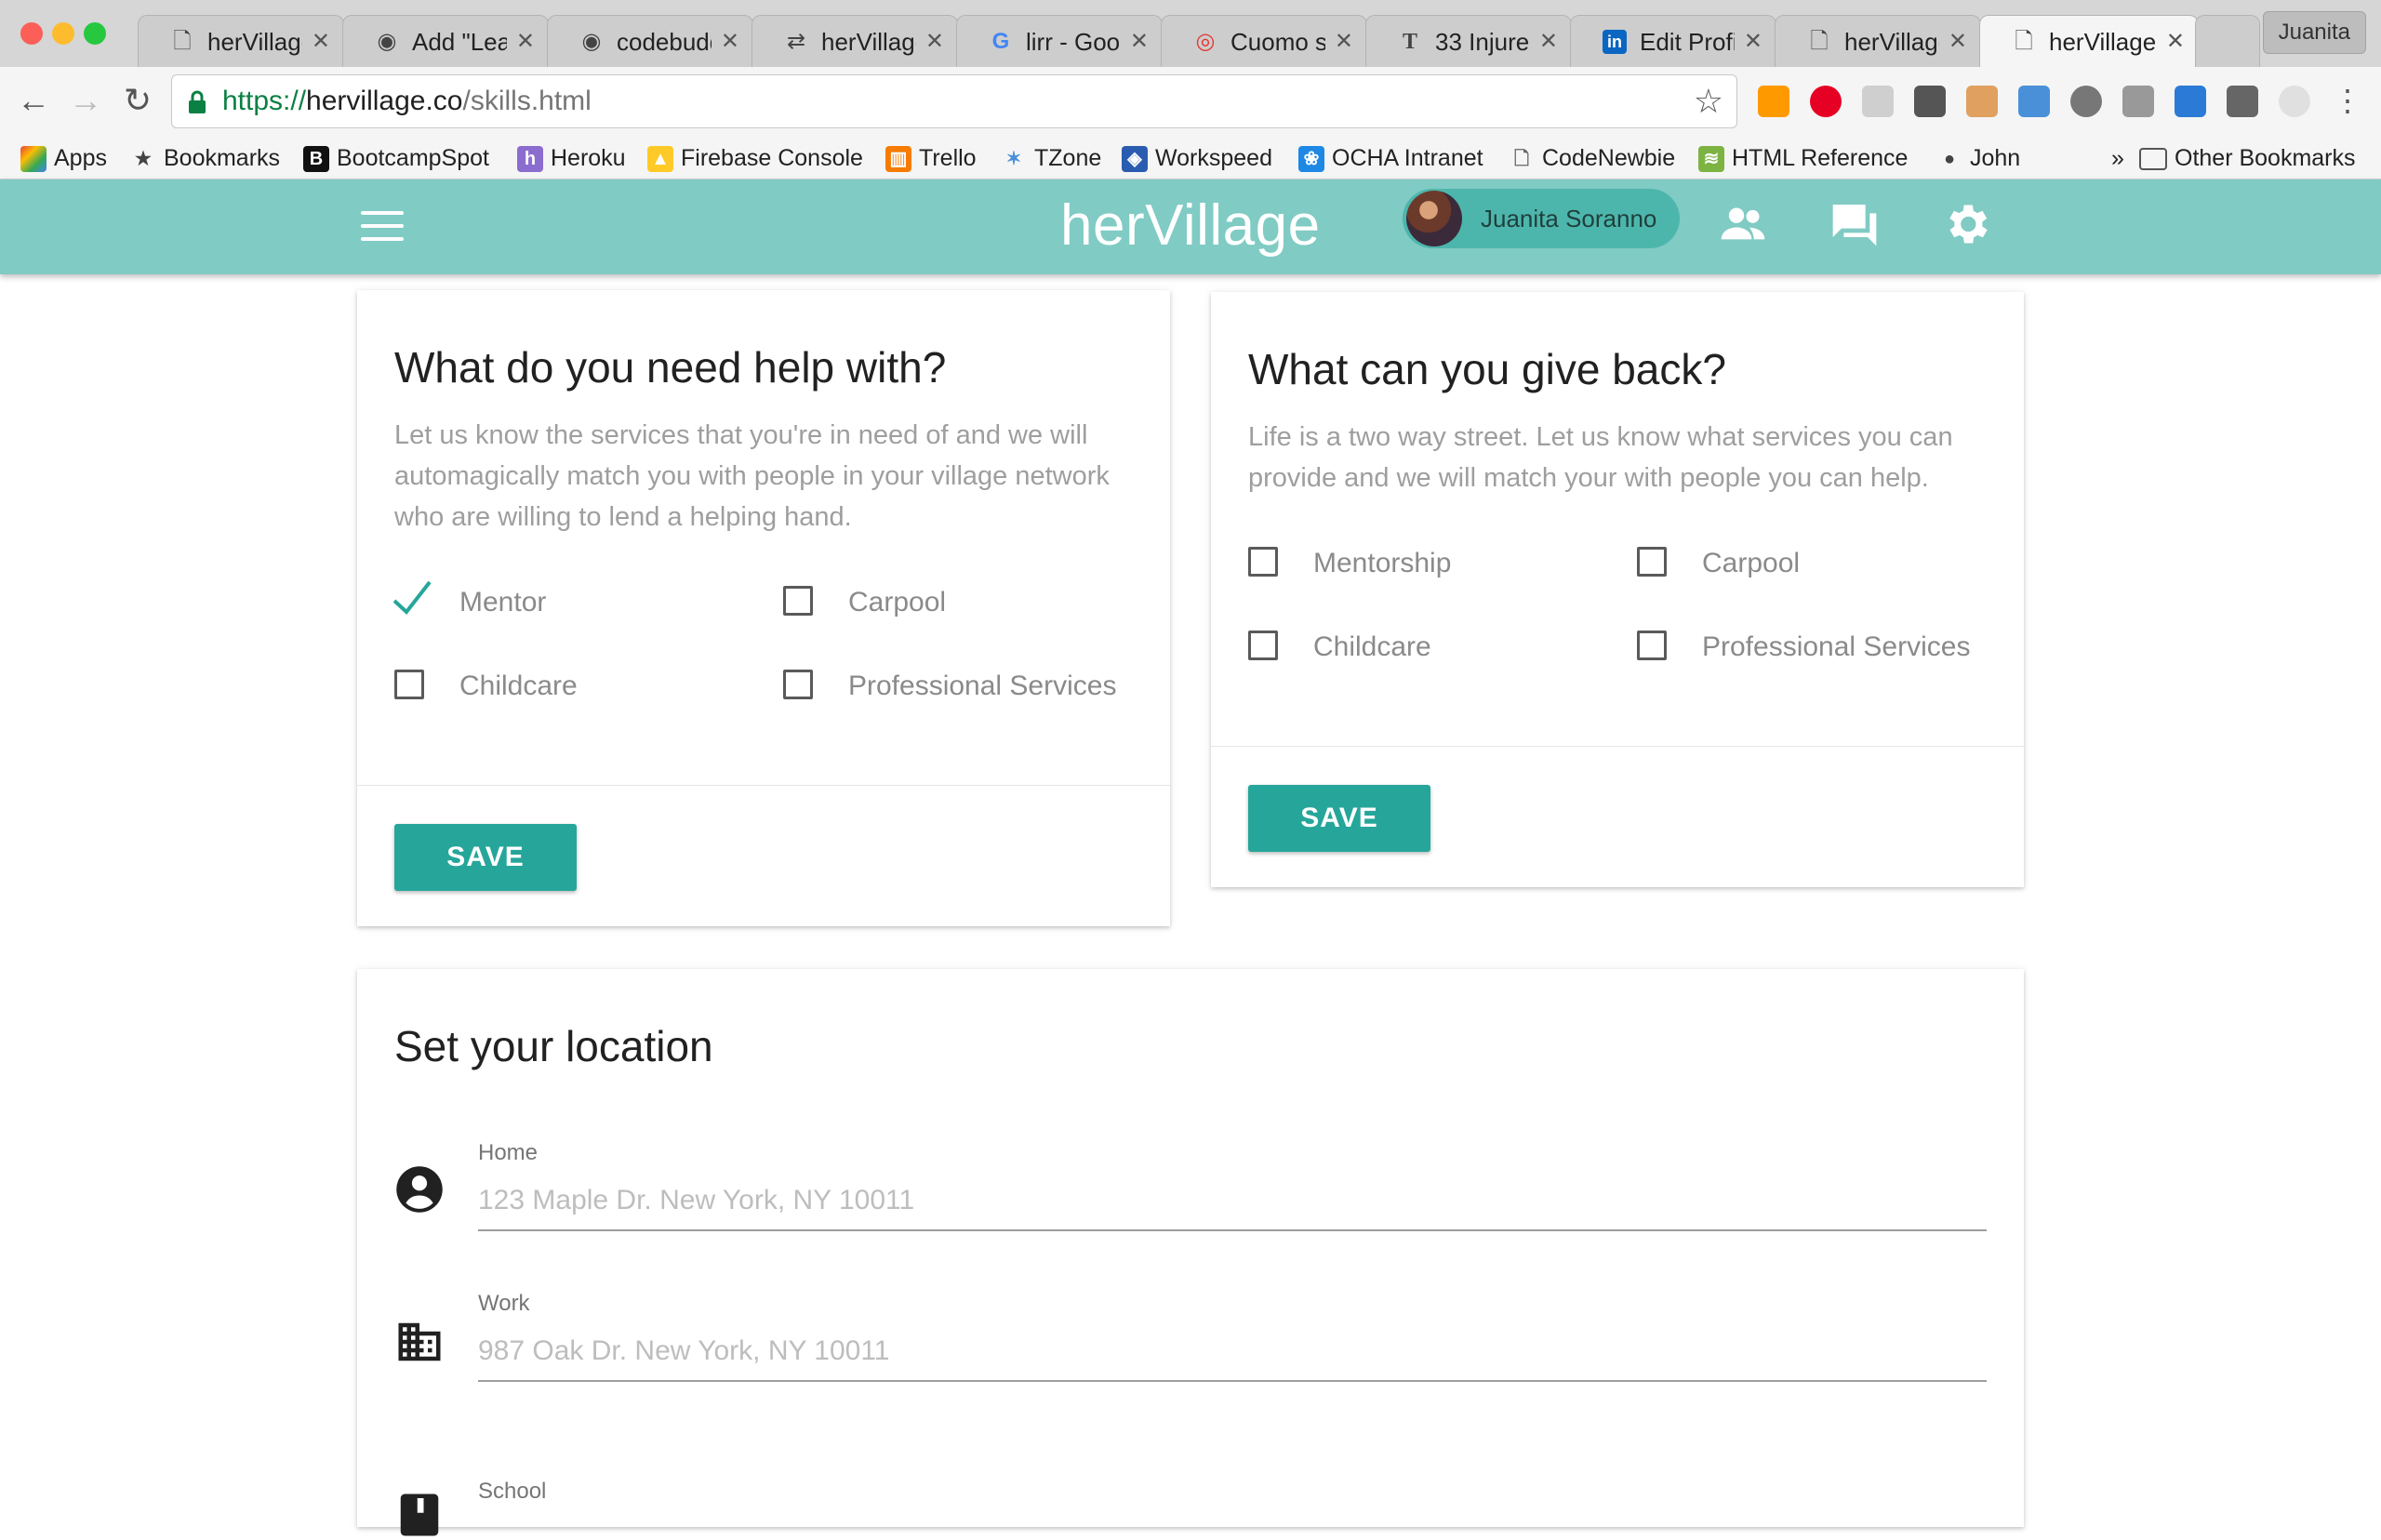 The image size is (2381, 1540). What do you see at coordinates (1468, 41) in the screenshot?
I see `browser-tab: T 33 Injured ✕` at bounding box center [1468, 41].